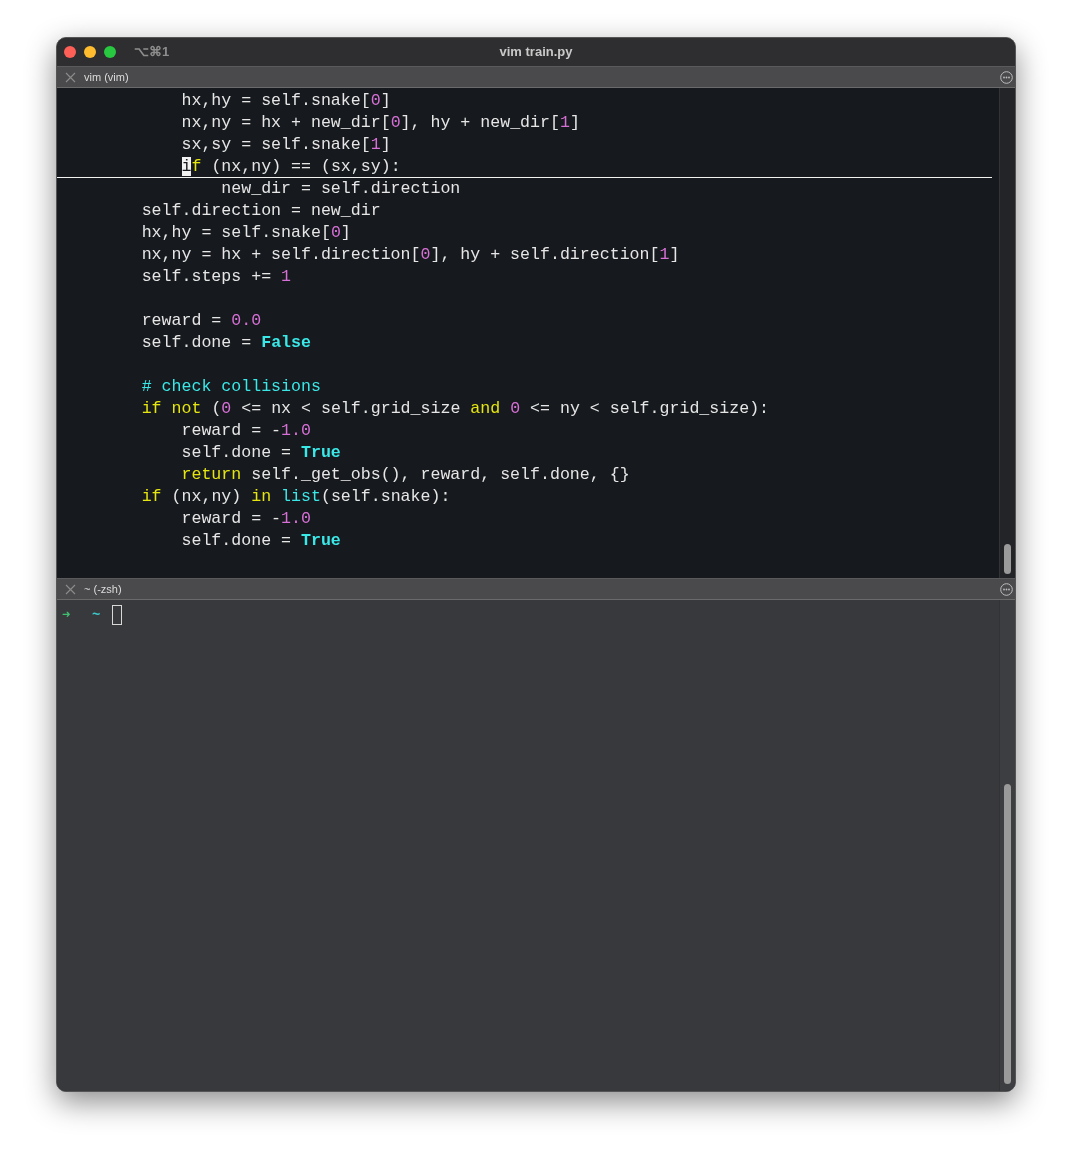  Describe the element at coordinates (97, 615) in the screenshot. I see `prompt-directory: ~` at that location.